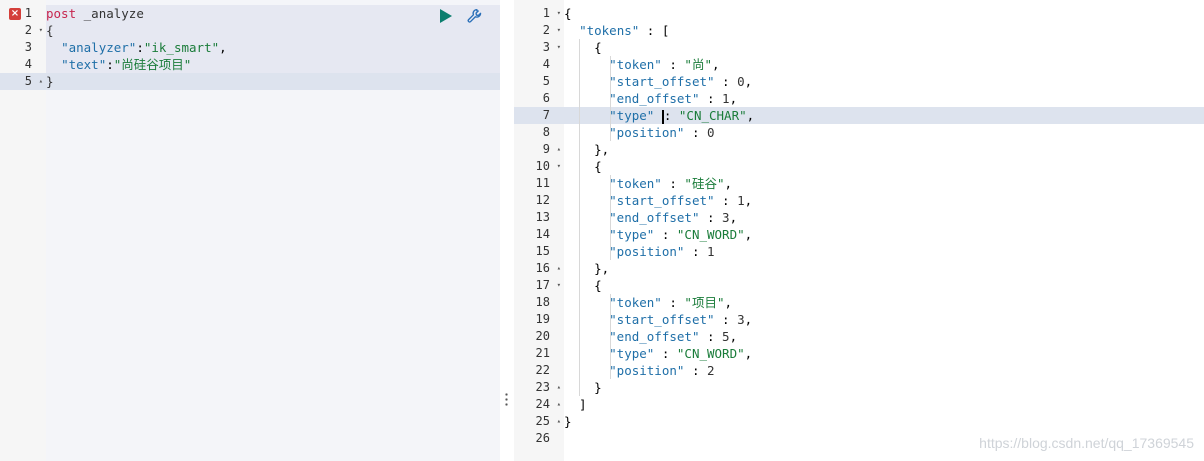  What do you see at coordinates (506, 399) in the screenshot?
I see `resize-handle-icon` at bounding box center [506, 399].